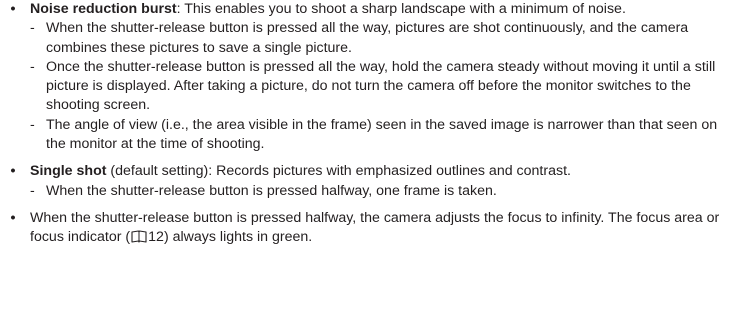 The height and width of the screenshot is (321, 731). I want to click on focus-text-after: ) always lights in green., so click(238, 237).